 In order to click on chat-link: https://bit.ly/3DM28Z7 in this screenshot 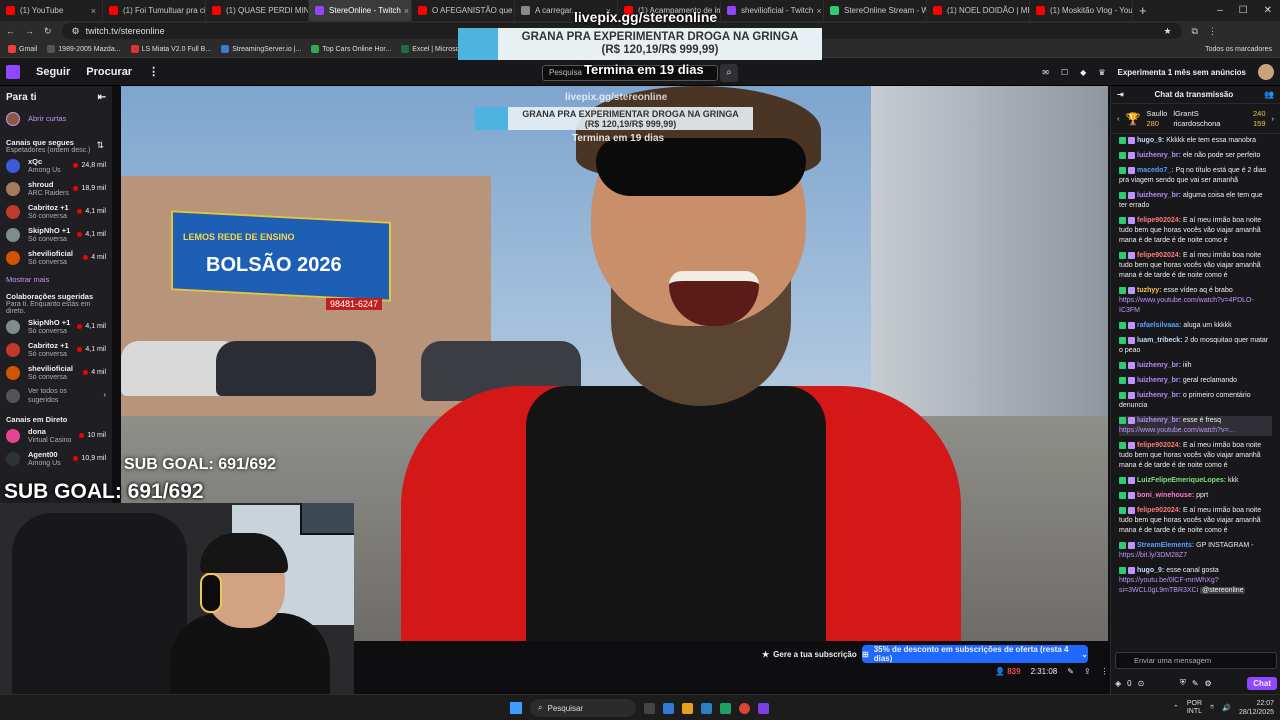, I will do `click(1153, 555)`.